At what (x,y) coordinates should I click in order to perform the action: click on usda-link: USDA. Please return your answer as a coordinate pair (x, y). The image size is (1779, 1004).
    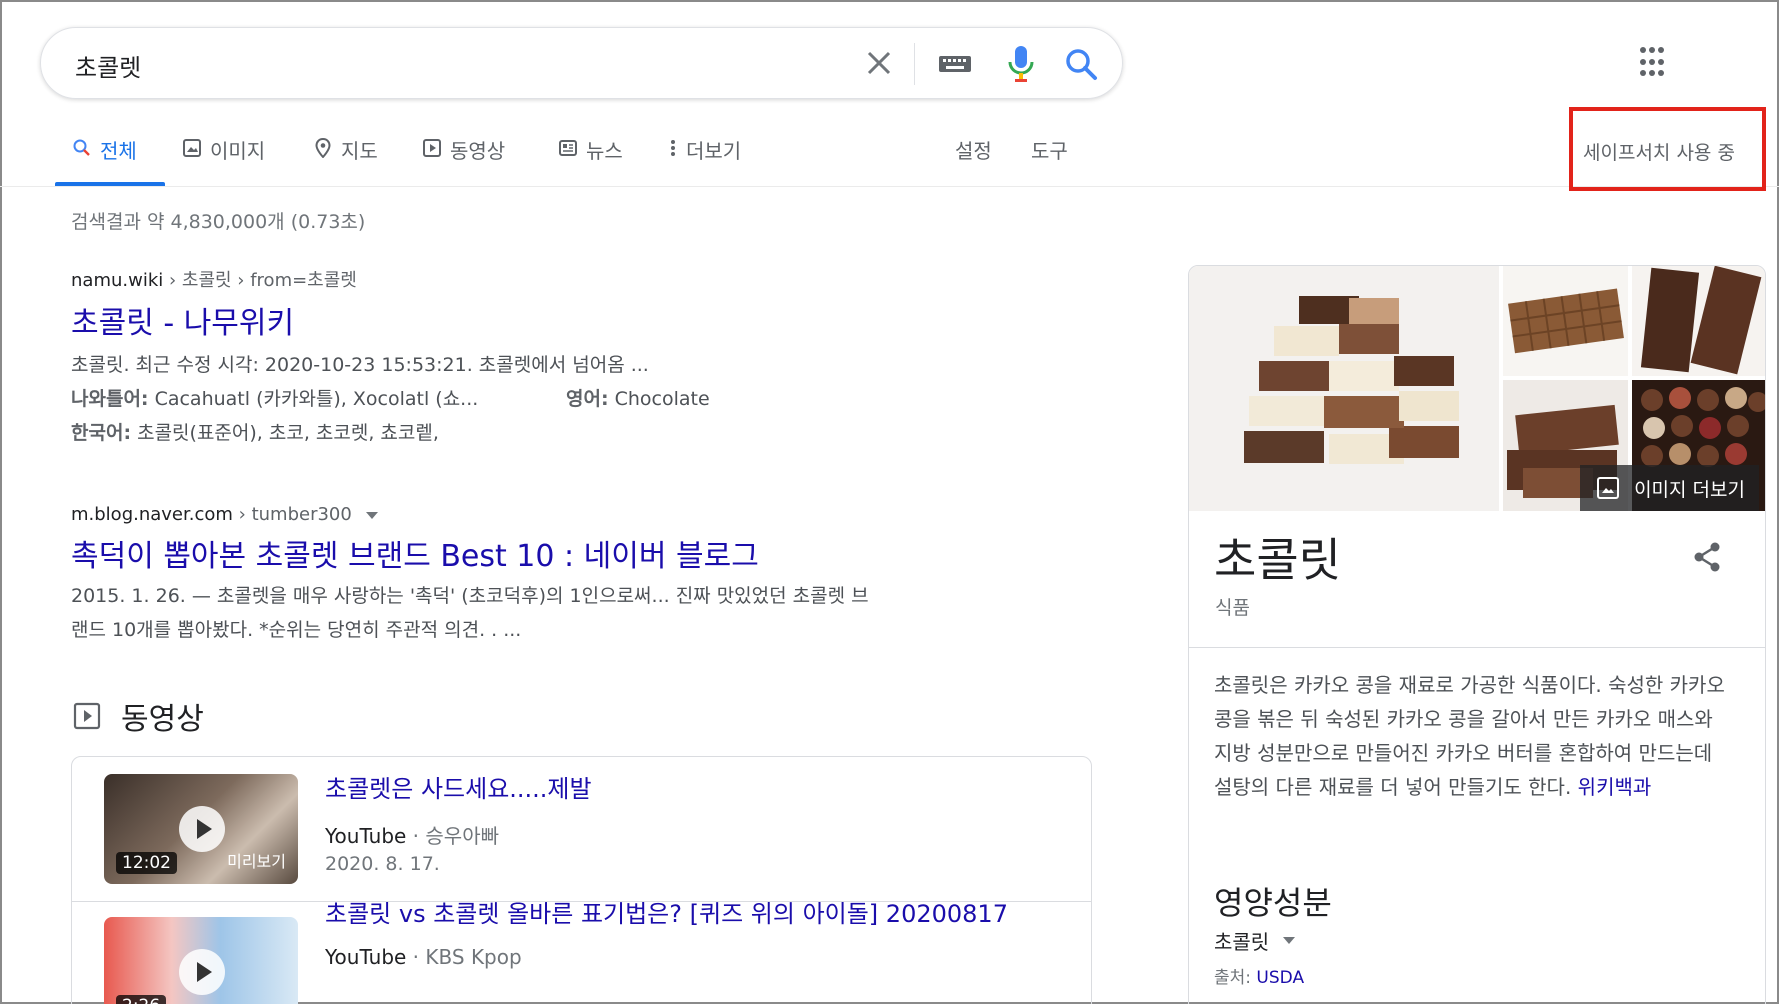
    Looking at the image, I should click on (1280, 978).